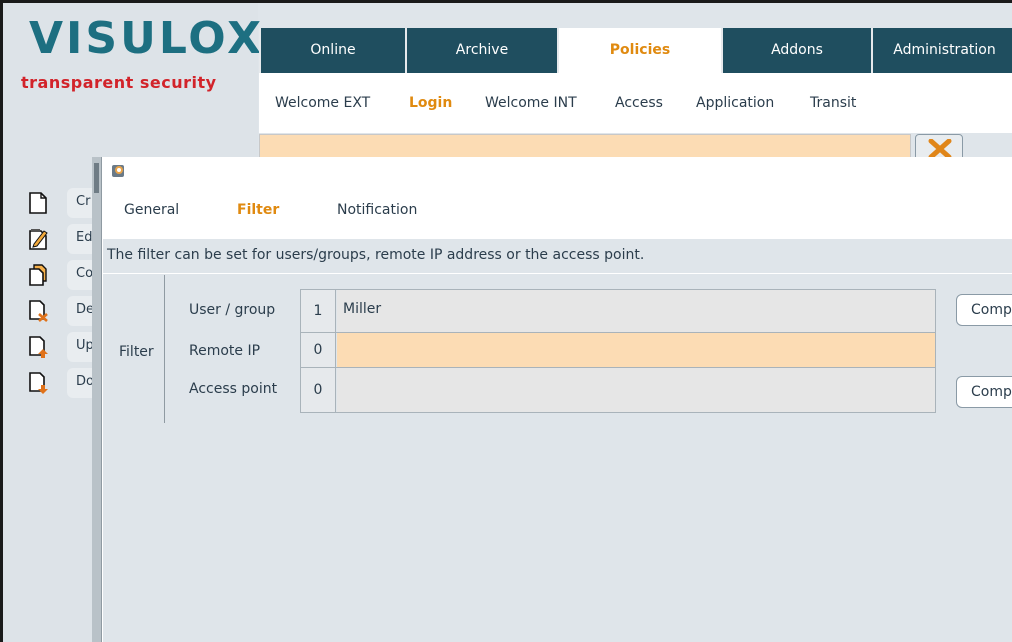  What do you see at coordinates (735, 103) in the screenshot?
I see `subtab-application: Application` at bounding box center [735, 103].